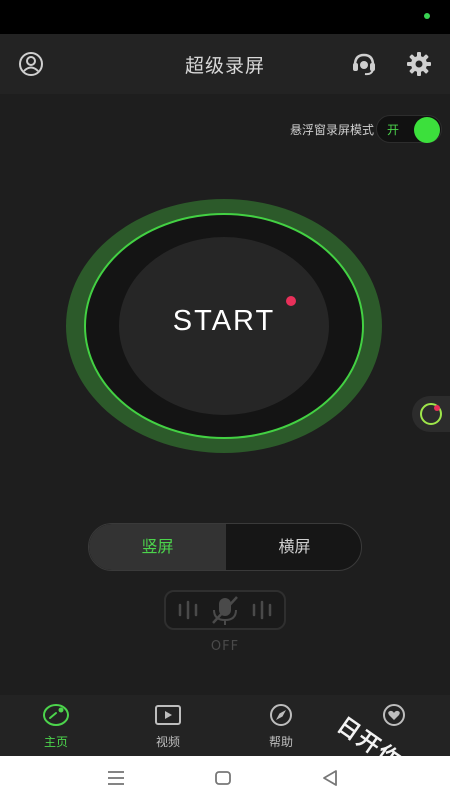 This screenshot has width=450, height=800. Describe the element at coordinates (281, 715) in the screenshot. I see `compass-icon` at that location.